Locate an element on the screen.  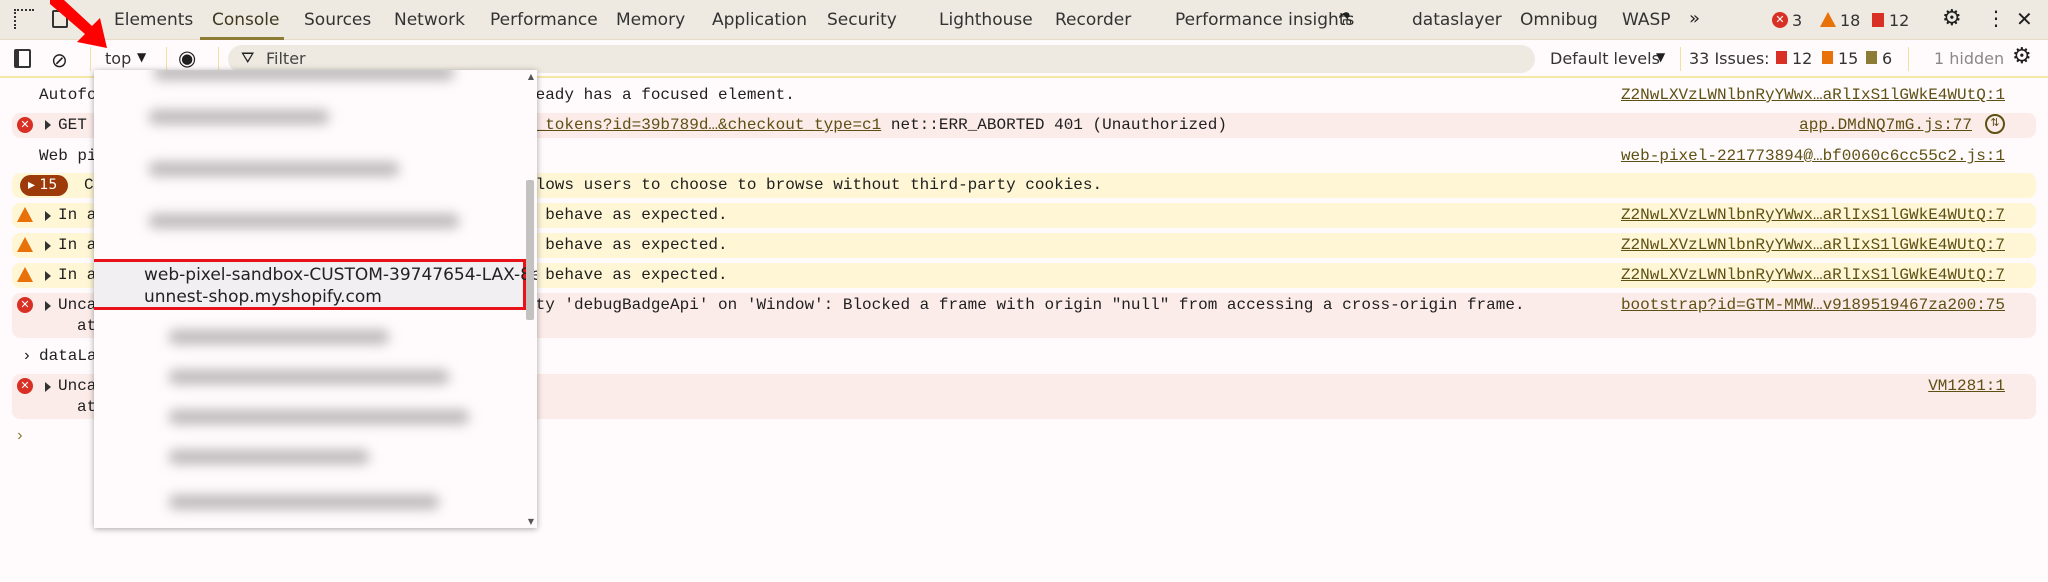
error-count: 3 is located at coordinates (1797, 20).